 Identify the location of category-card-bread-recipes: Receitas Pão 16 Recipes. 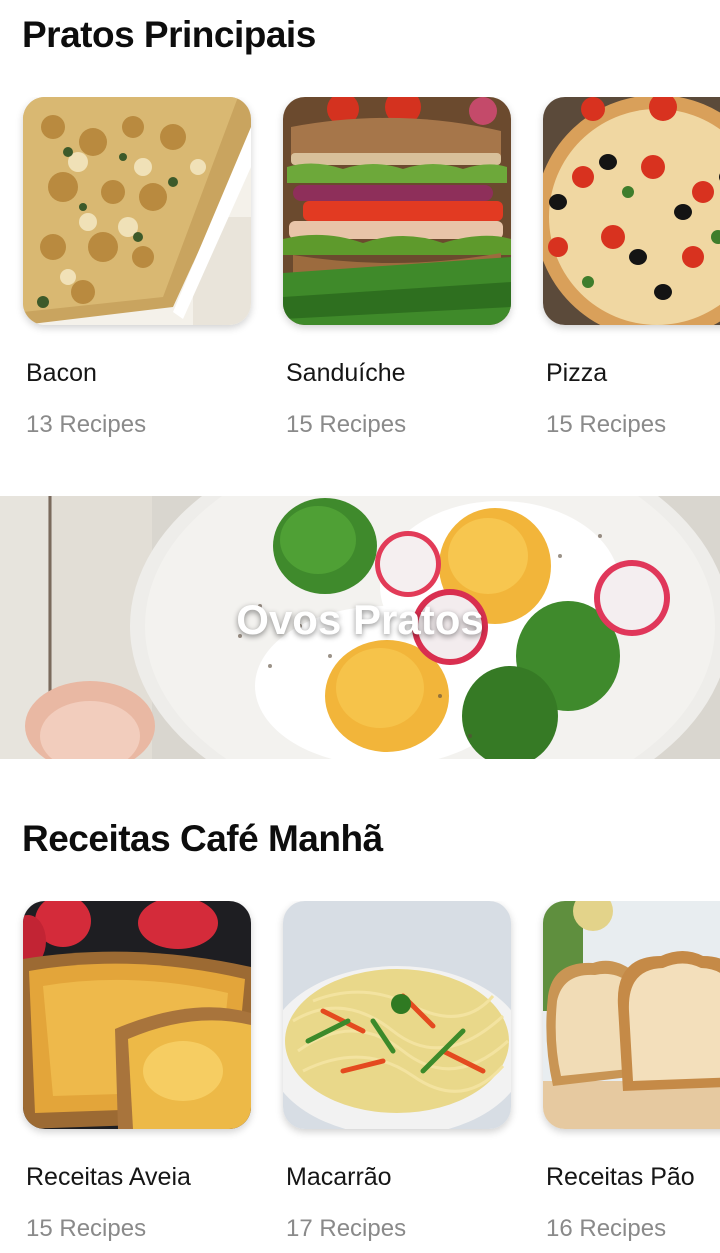
(631, 1071).